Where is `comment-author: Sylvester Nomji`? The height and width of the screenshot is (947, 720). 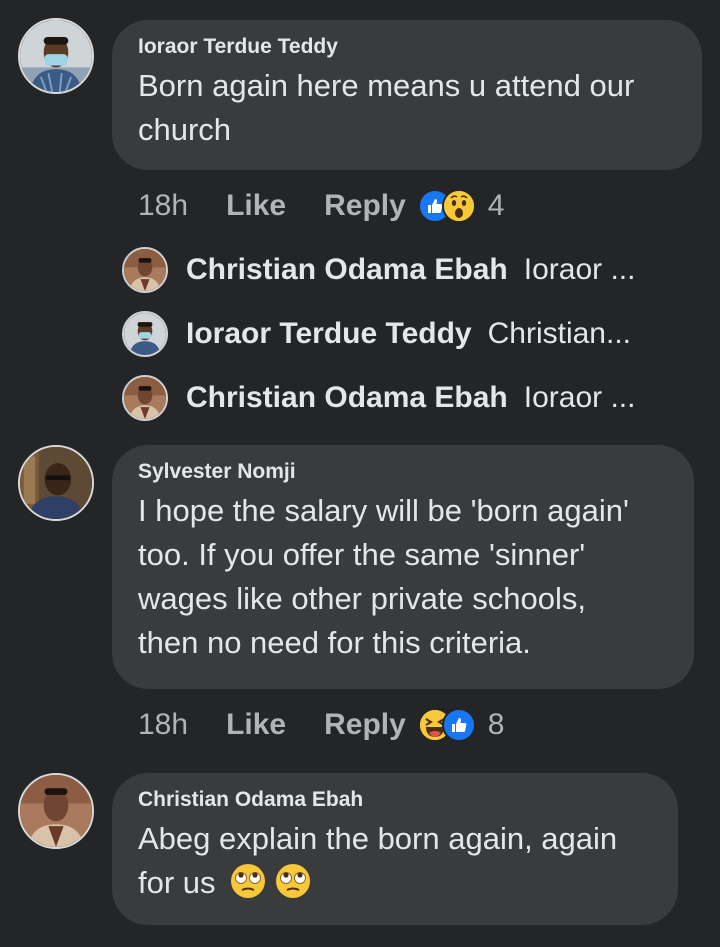 comment-author: Sylvester Nomji is located at coordinates (403, 472).